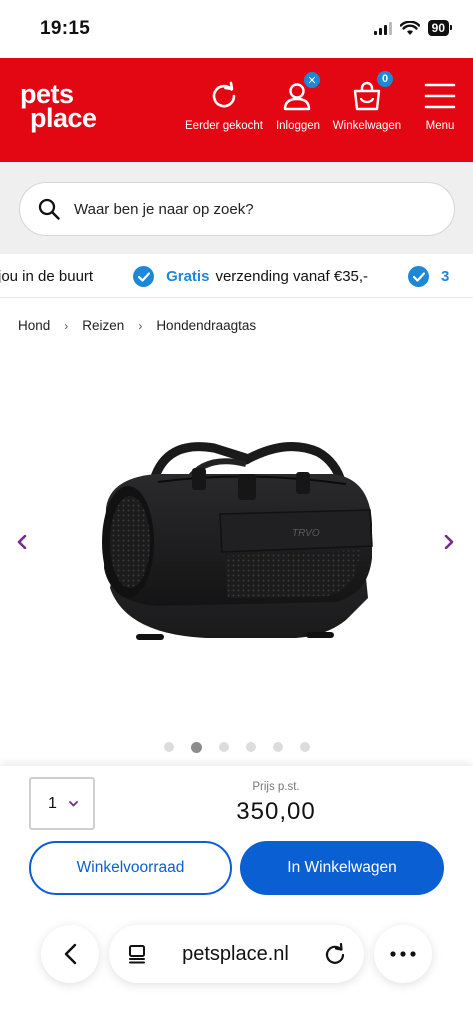 The height and width of the screenshot is (1024, 473). I want to click on menu-label: Menu, so click(440, 126).